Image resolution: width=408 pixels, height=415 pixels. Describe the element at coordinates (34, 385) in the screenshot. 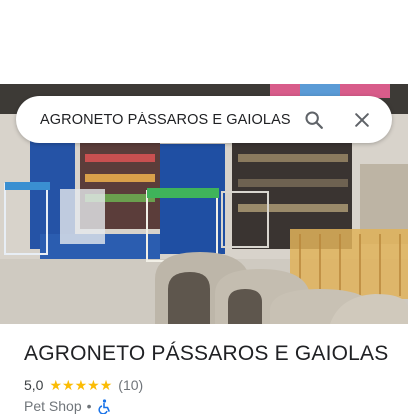

I see `rating-value: 5,0` at that location.